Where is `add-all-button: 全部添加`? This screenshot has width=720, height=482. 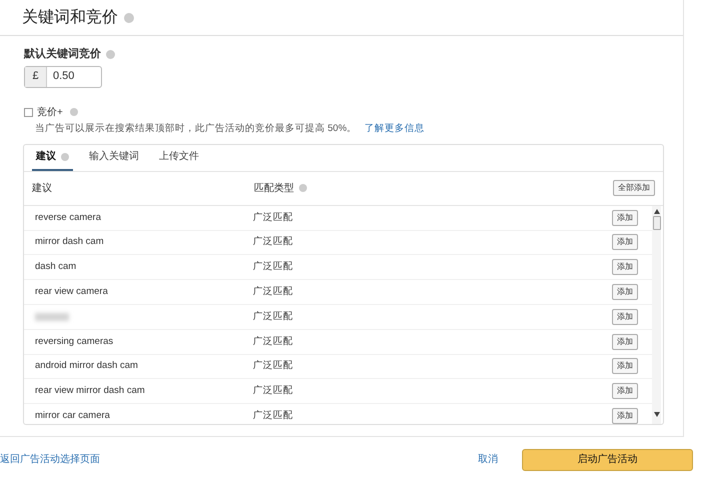 add-all-button: 全部添加 is located at coordinates (634, 188).